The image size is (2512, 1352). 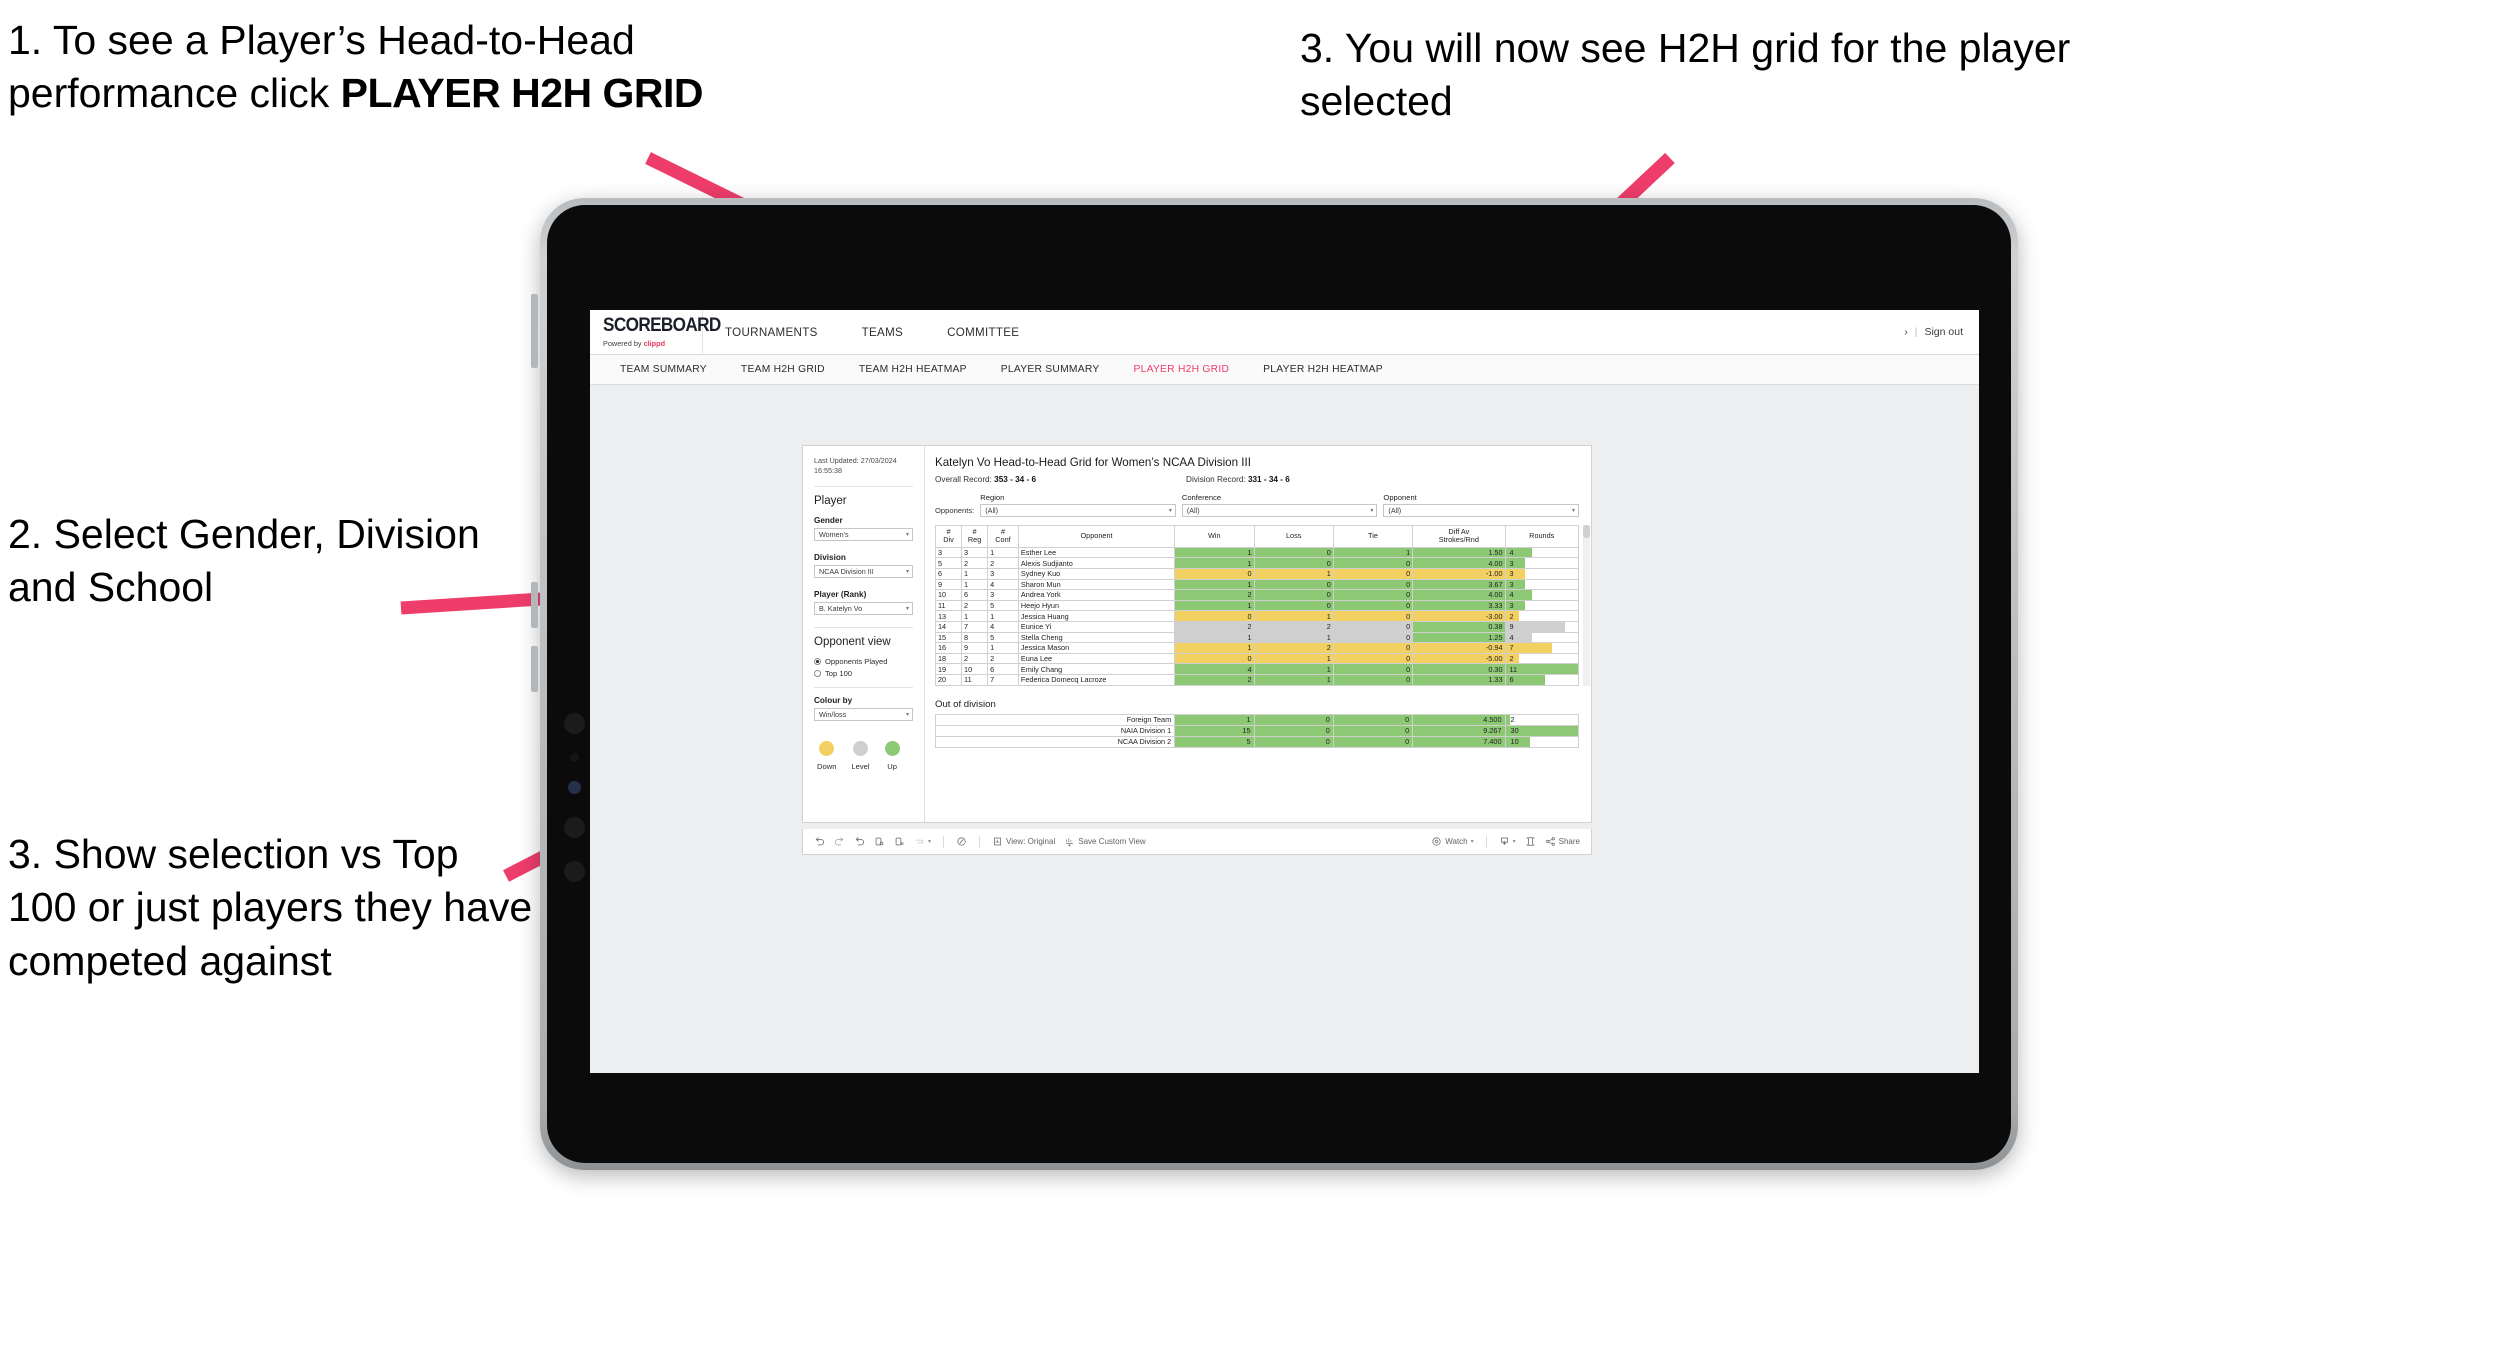 What do you see at coordinates (1459, 563) in the screenshot?
I see `cell-diff: 4.00` at bounding box center [1459, 563].